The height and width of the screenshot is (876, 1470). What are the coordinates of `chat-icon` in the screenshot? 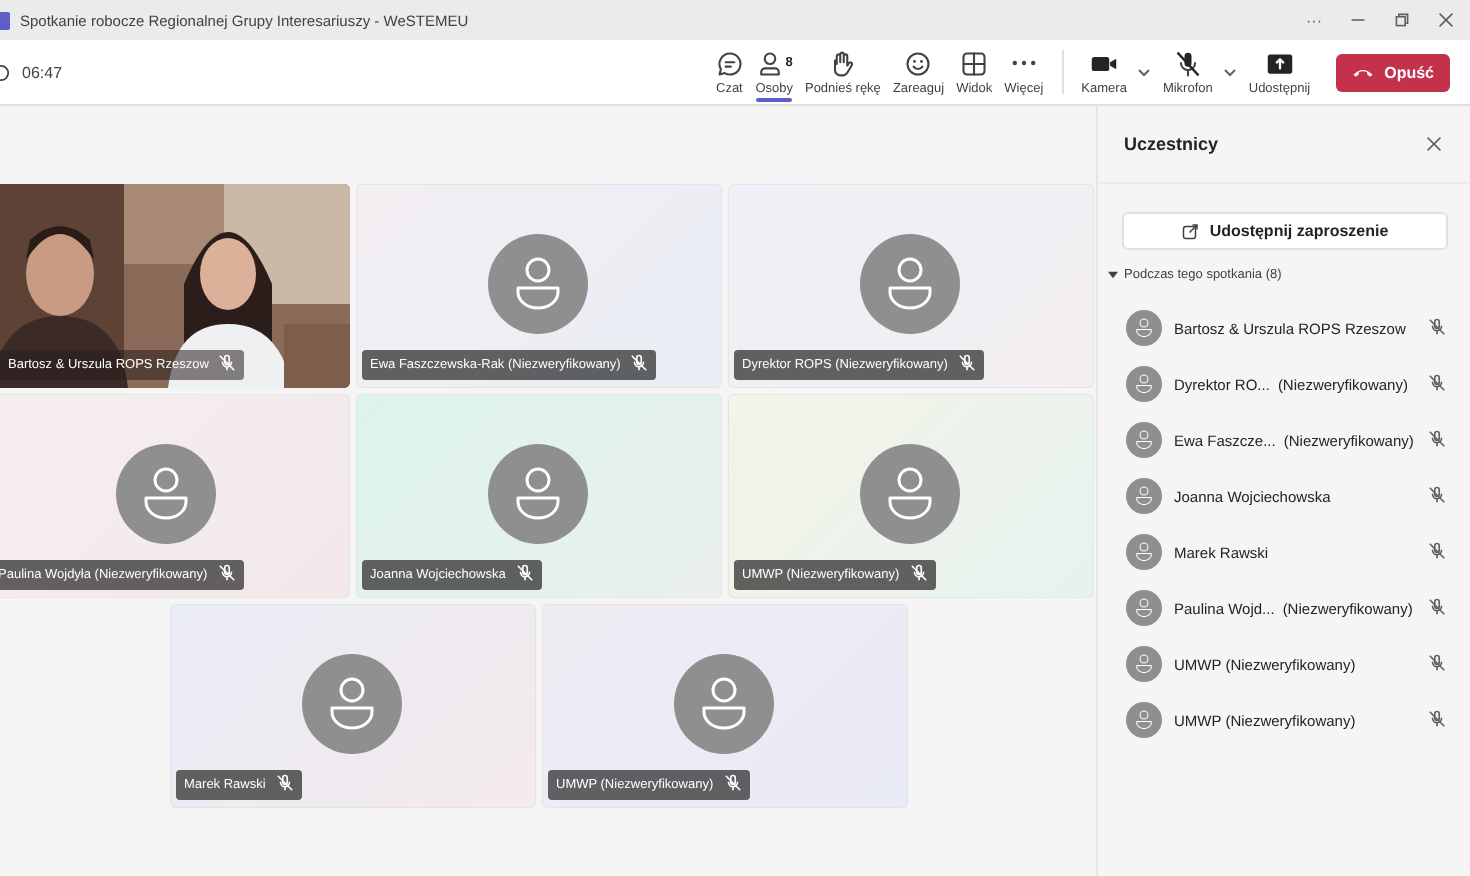 It's located at (729, 63).